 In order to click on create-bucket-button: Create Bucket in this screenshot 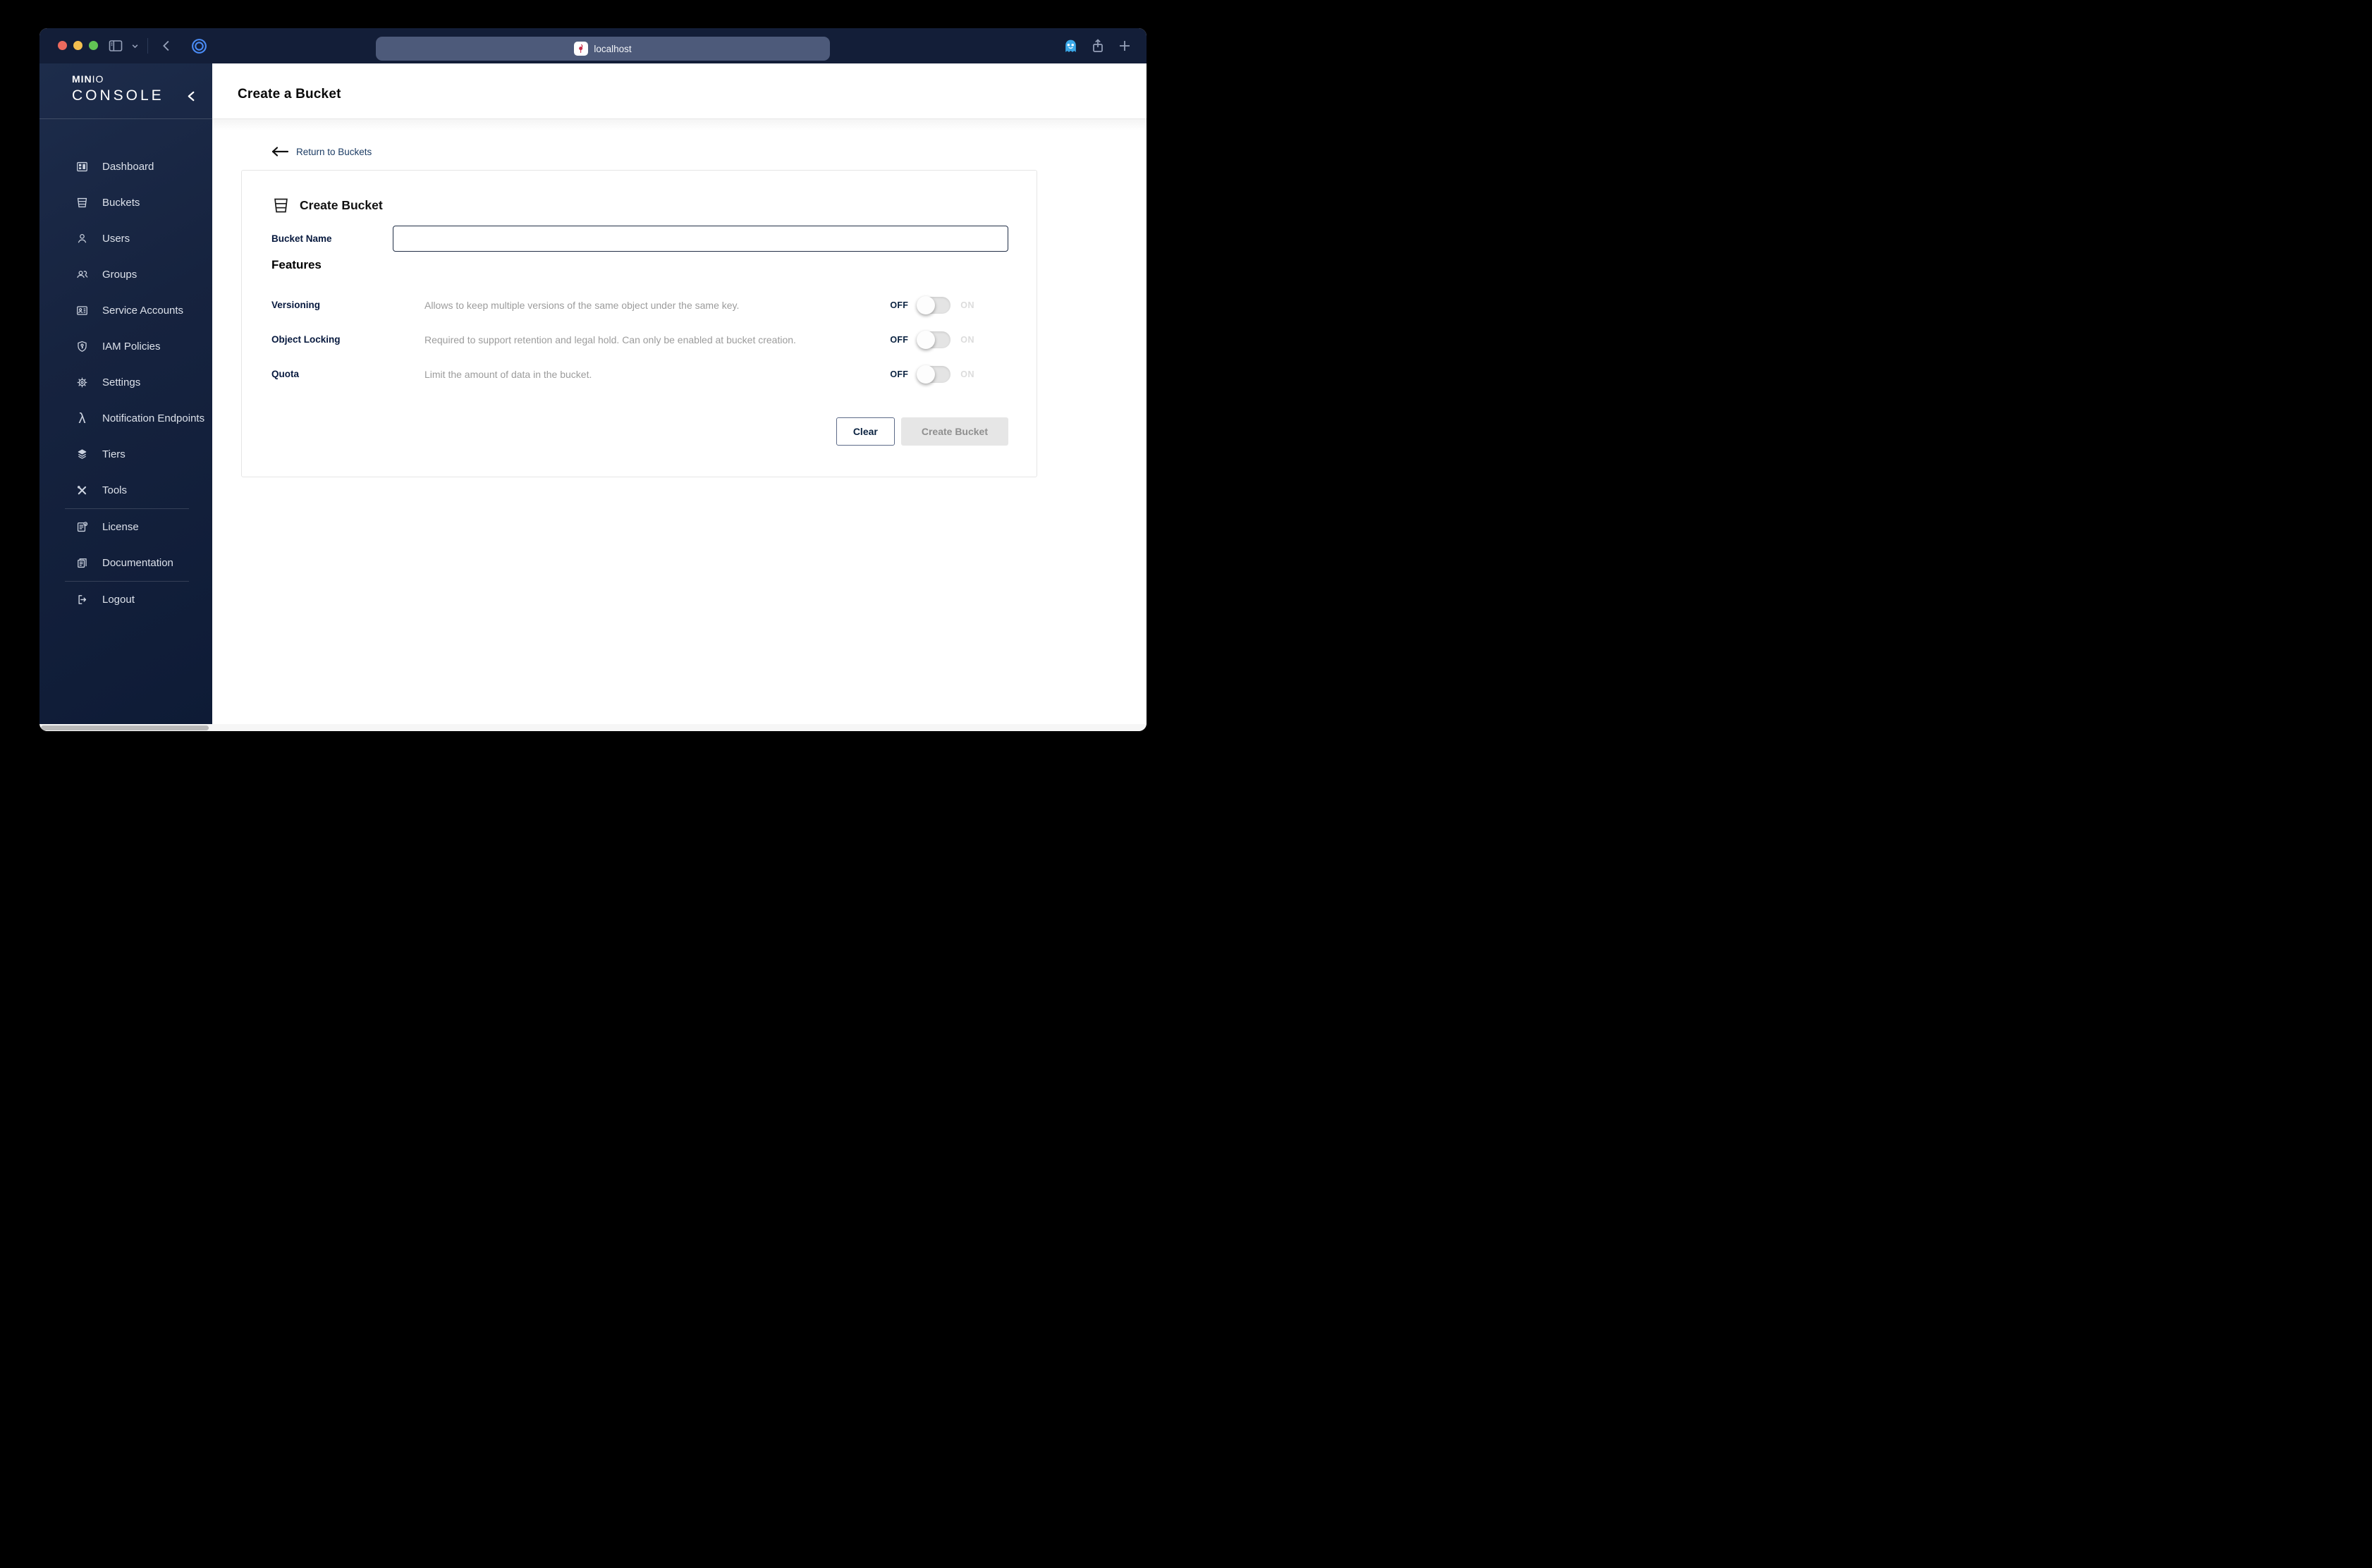, I will do `click(954, 431)`.